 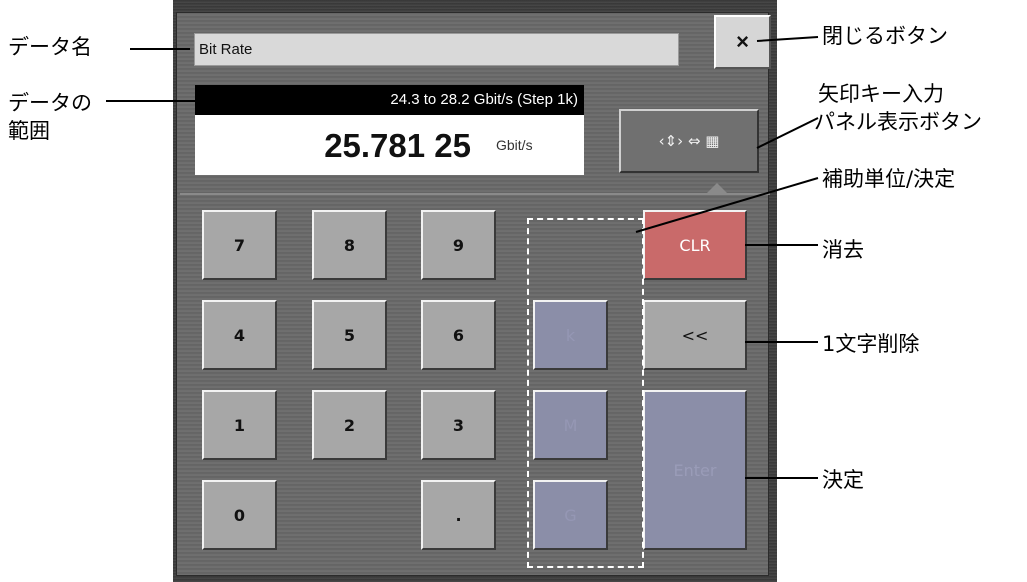 I want to click on annotation-sub-unit: 補助単位/決定, so click(x=889, y=179).